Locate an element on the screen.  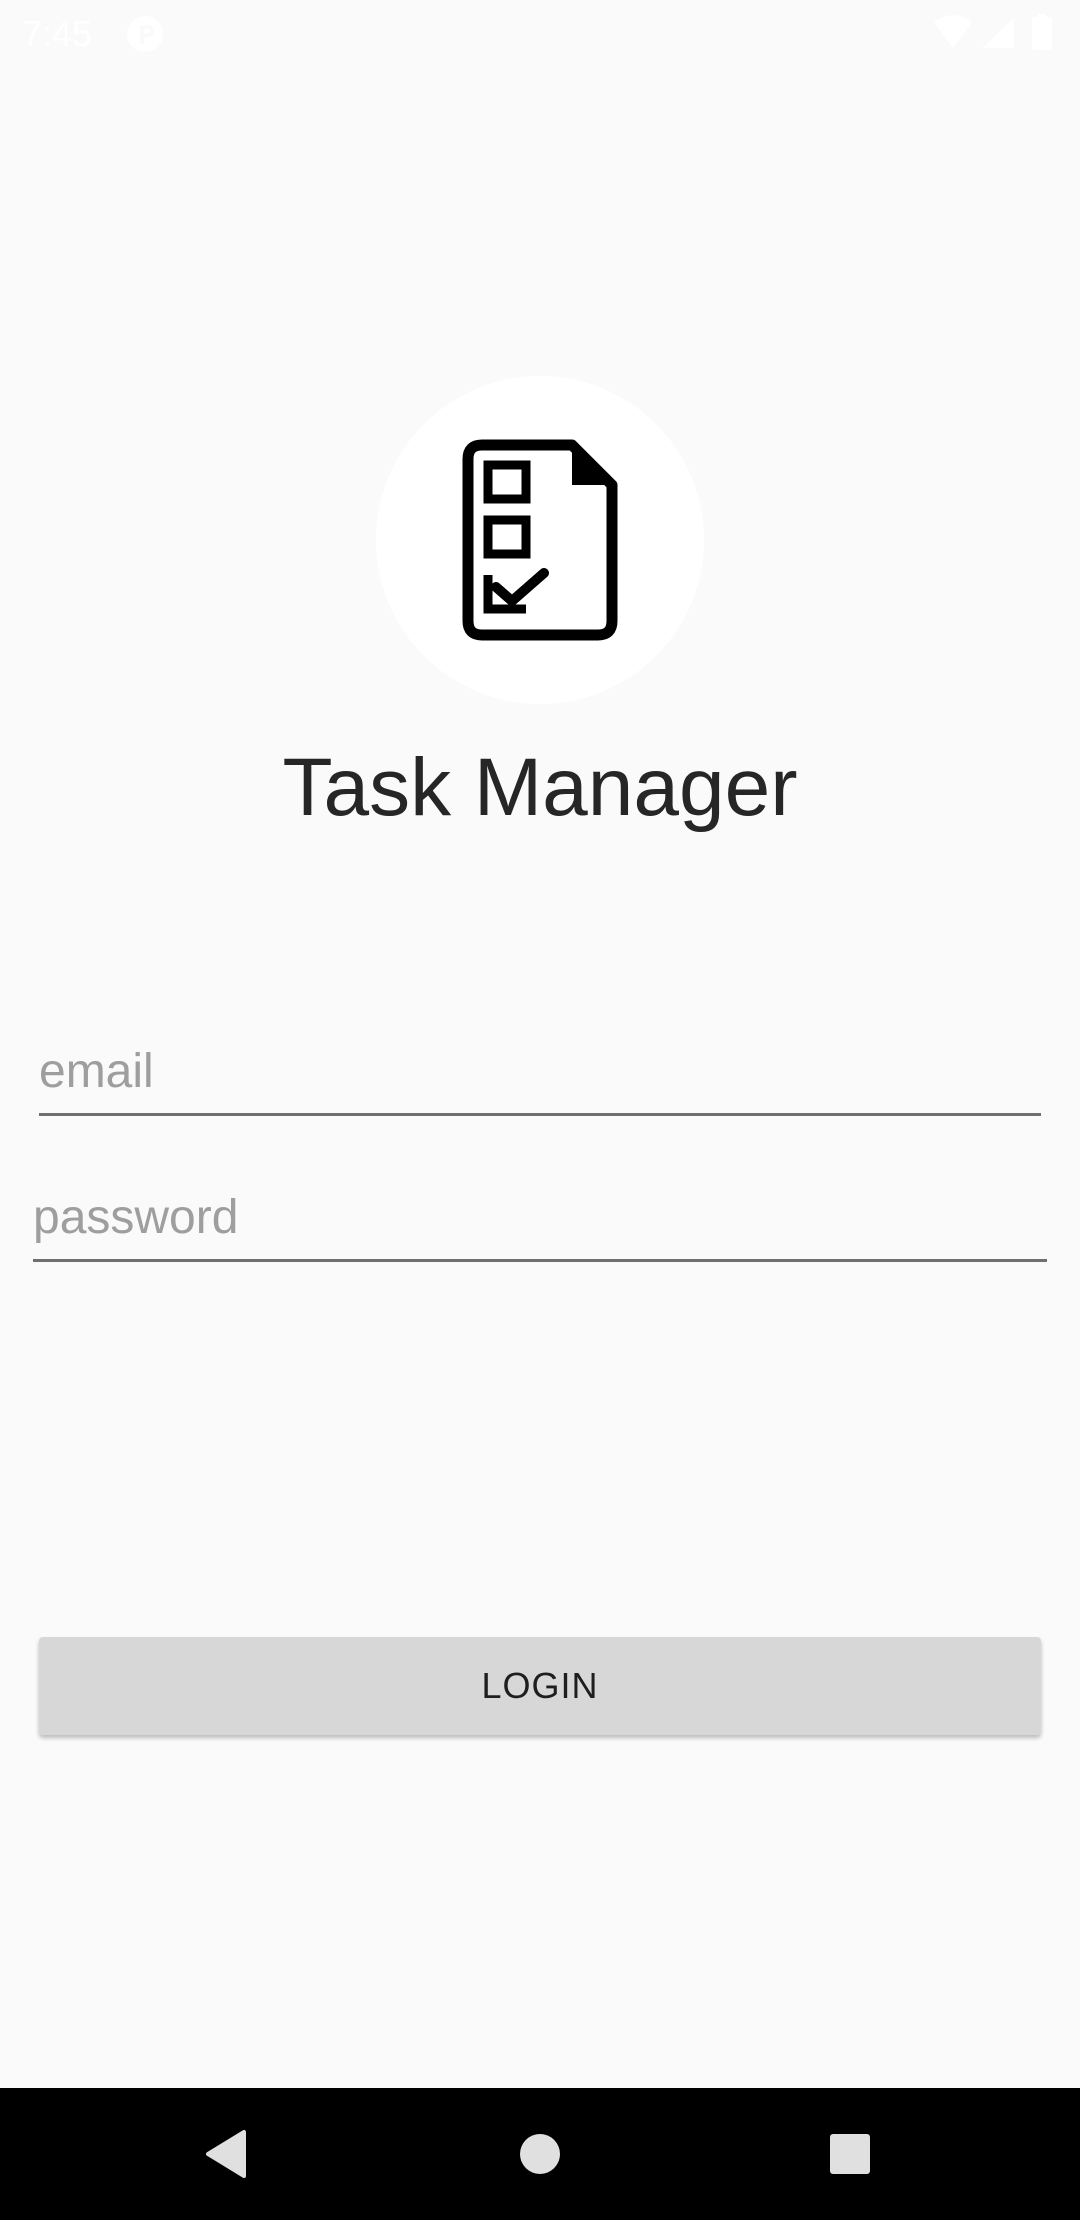
app-logo is located at coordinates (540, 540).